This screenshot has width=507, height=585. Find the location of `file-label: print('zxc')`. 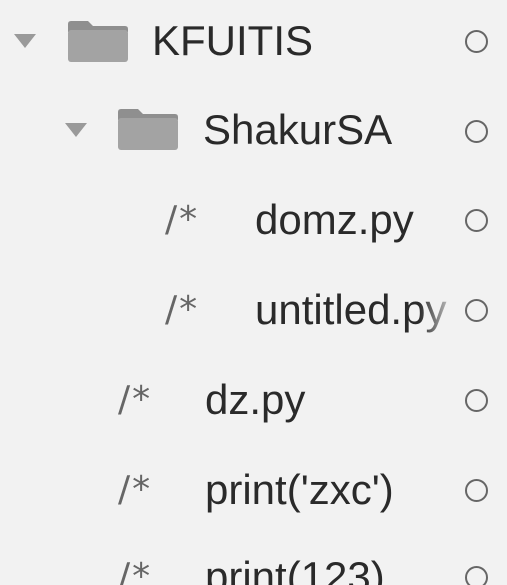

file-label: print('zxc') is located at coordinates (299, 489).